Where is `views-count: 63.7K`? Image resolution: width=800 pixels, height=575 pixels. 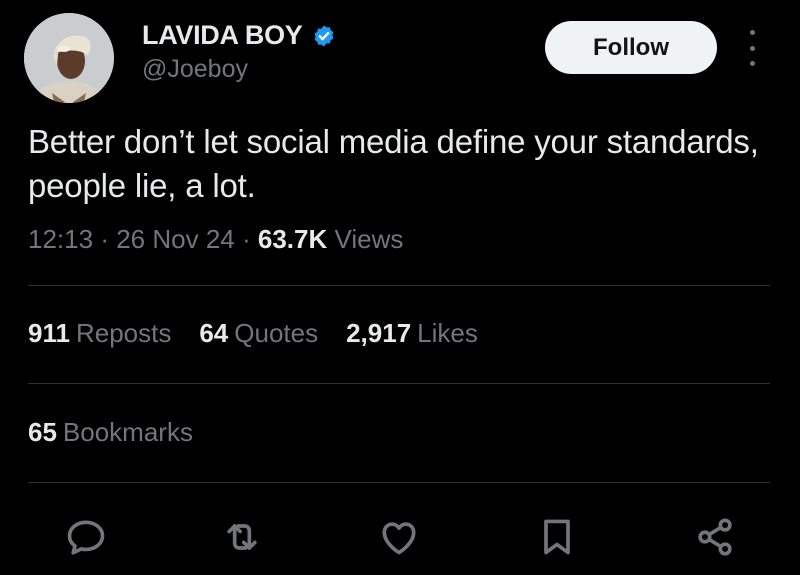 views-count: 63.7K is located at coordinates (292, 239).